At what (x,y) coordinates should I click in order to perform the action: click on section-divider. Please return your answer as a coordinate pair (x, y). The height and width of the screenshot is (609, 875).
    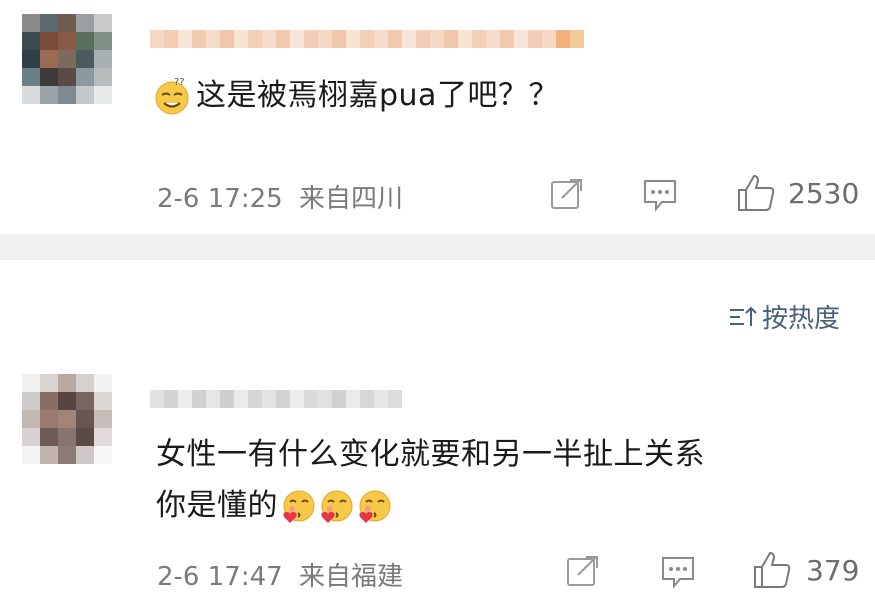
    Looking at the image, I should click on (437, 247).